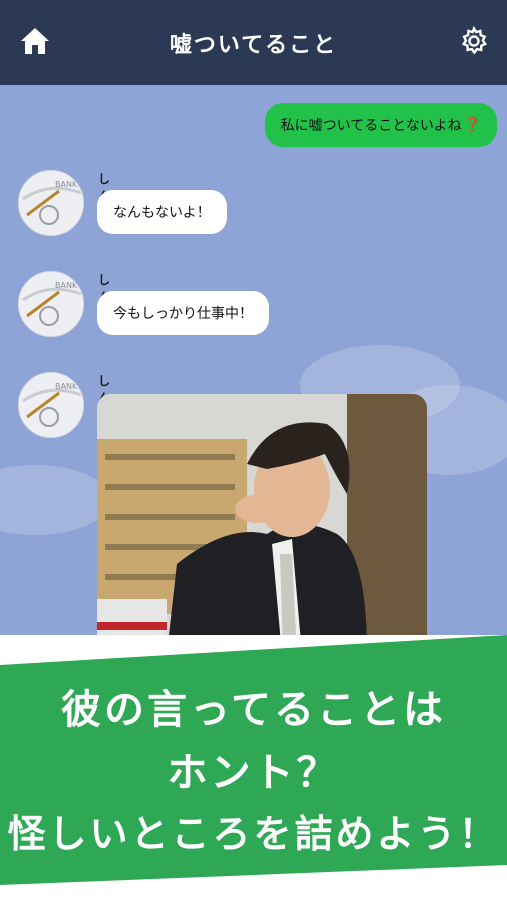  Describe the element at coordinates (183, 313) in the screenshot. I see `message-bubble: 今もしっかり仕事中！` at that location.